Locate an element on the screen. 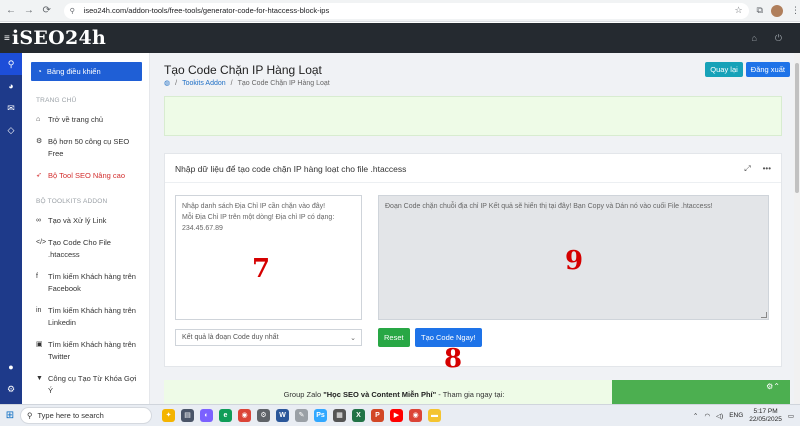 The height and width of the screenshot is (426, 800). sidebar-item-advanced-tools: ➶ Bộ Tool SEO Nâng cao is located at coordinates (85, 176).